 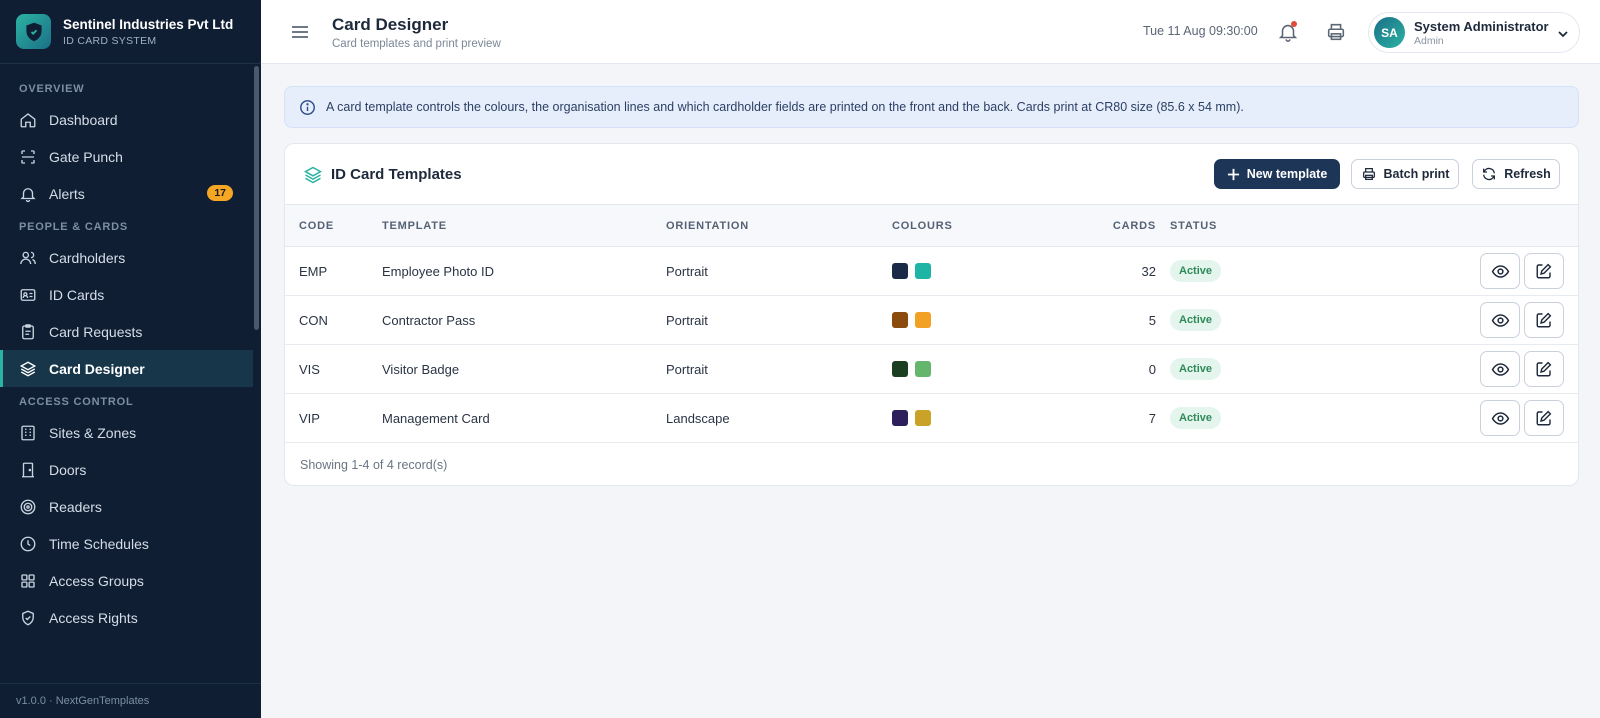 I want to click on sidebar-item-id-cards: ID Cards, so click(x=126, y=294).